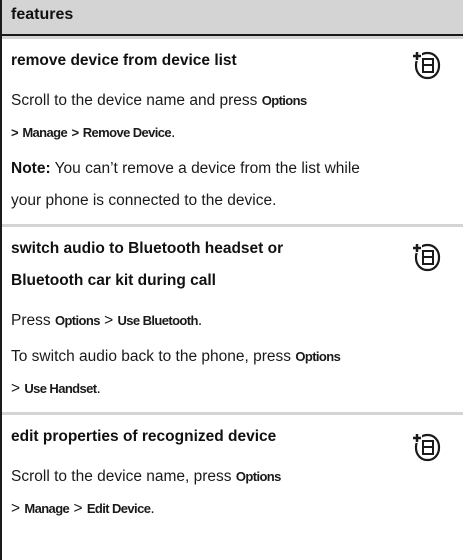  I want to click on table-header: features, so click(231, 18).